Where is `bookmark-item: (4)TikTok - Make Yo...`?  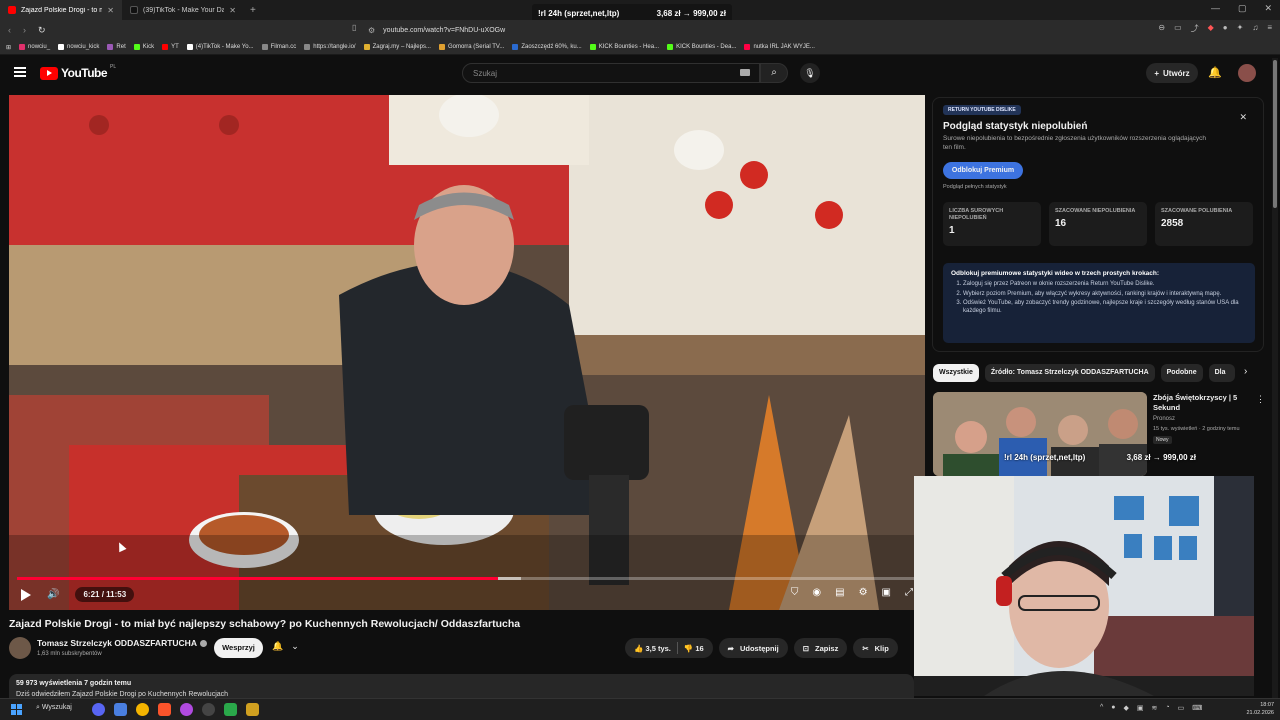
bookmark-item: (4)TikTok - Make Yo... is located at coordinates (220, 47).